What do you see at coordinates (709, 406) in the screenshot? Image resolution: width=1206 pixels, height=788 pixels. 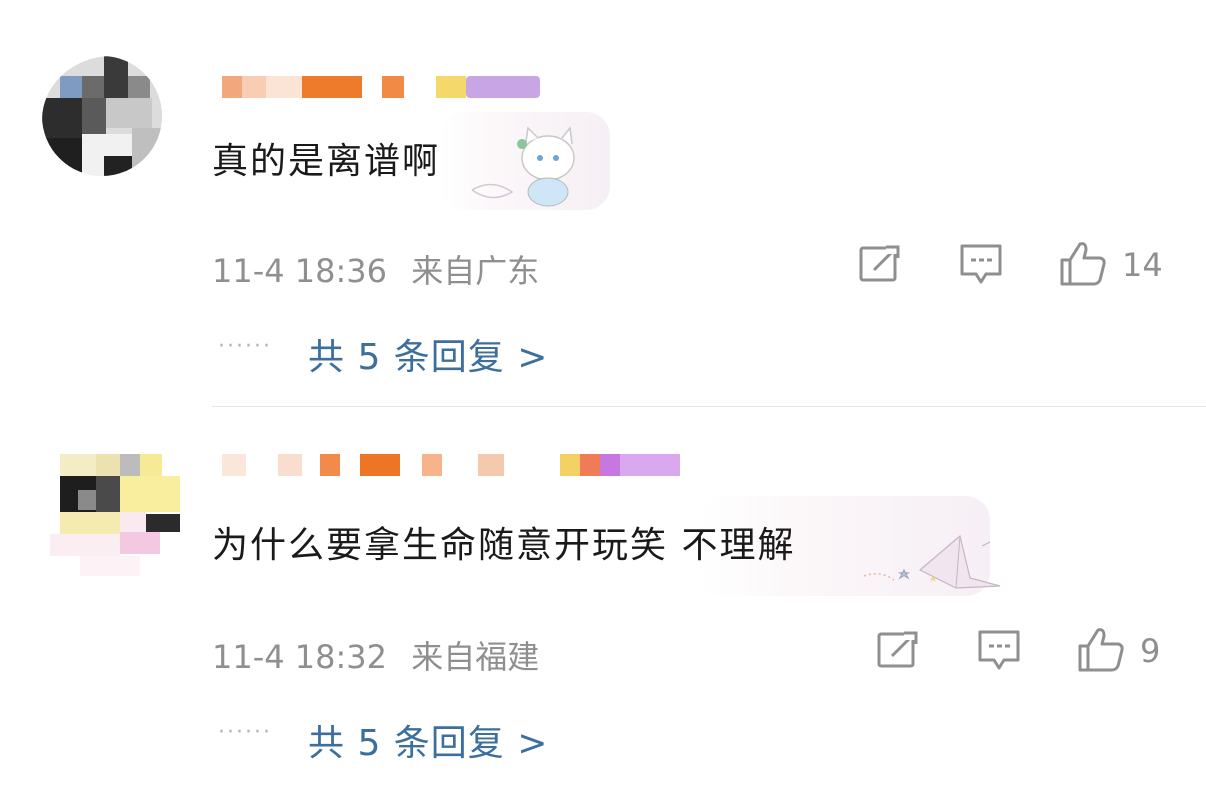 I see `comment-divider` at bounding box center [709, 406].